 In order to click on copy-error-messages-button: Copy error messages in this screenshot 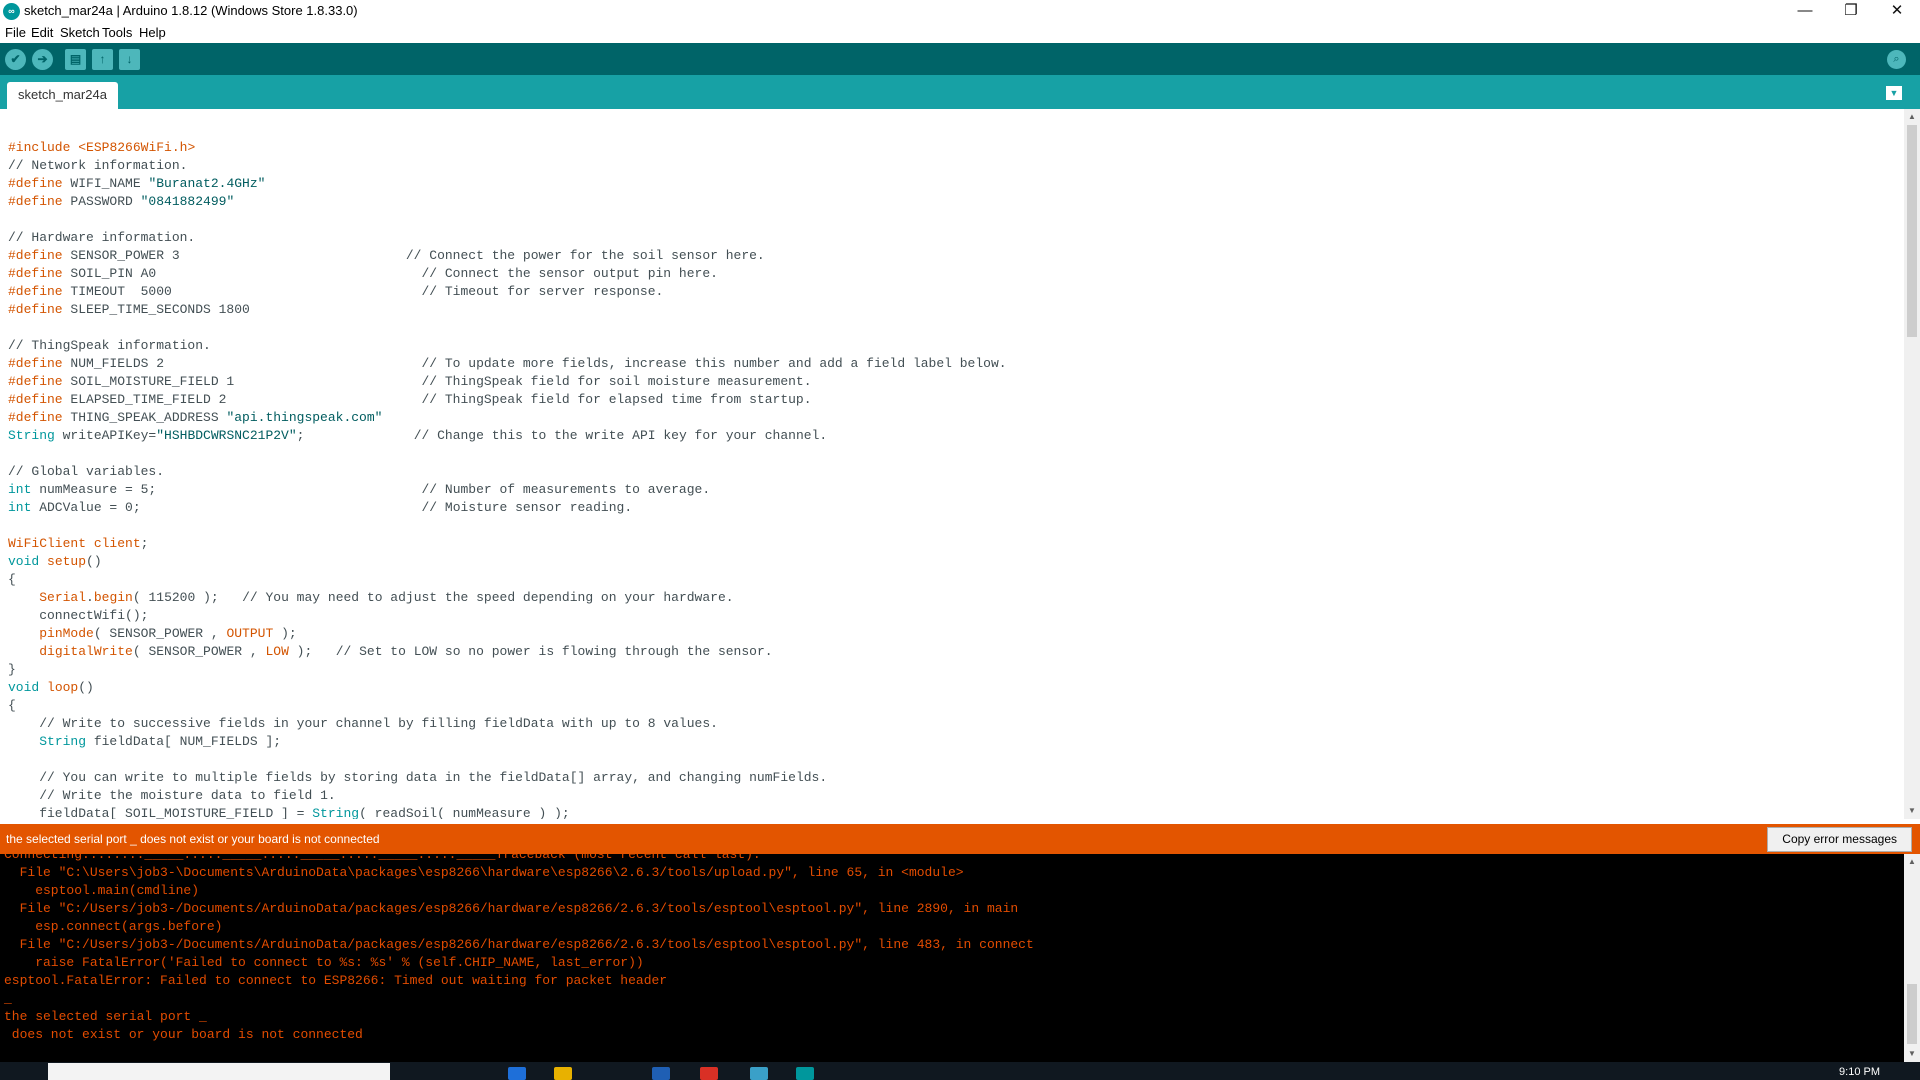, I will do `click(1839, 839)`.